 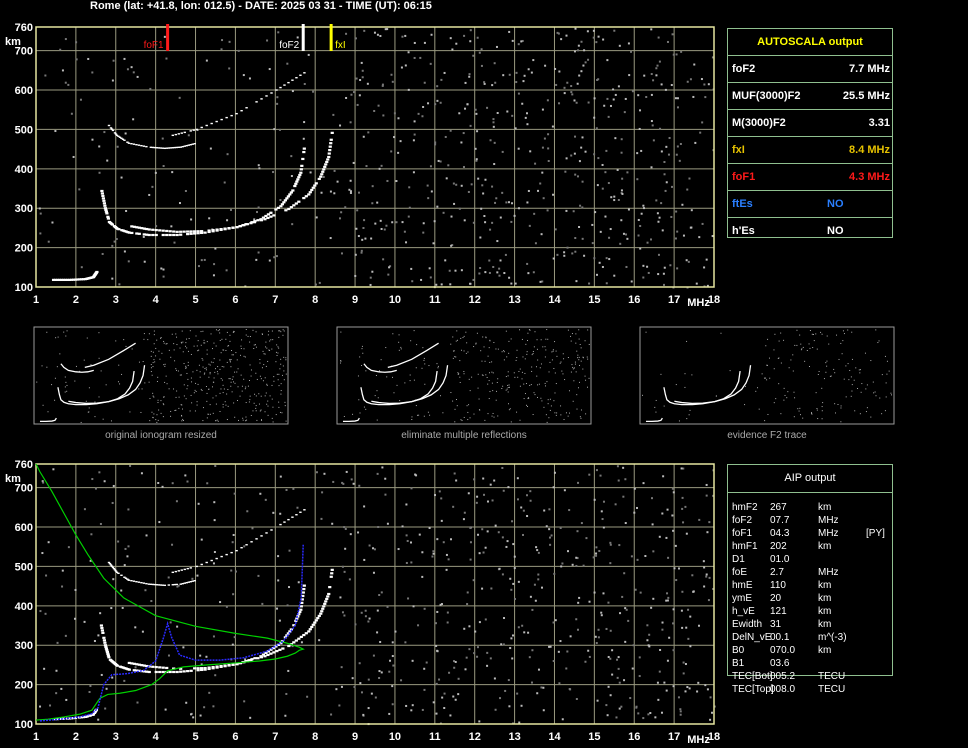 What do you see at coordinates (817, 533) in the screenshot?
I see `aip-row: foF1 04.3 MHz [PY]` at bounding box center [817, 533].